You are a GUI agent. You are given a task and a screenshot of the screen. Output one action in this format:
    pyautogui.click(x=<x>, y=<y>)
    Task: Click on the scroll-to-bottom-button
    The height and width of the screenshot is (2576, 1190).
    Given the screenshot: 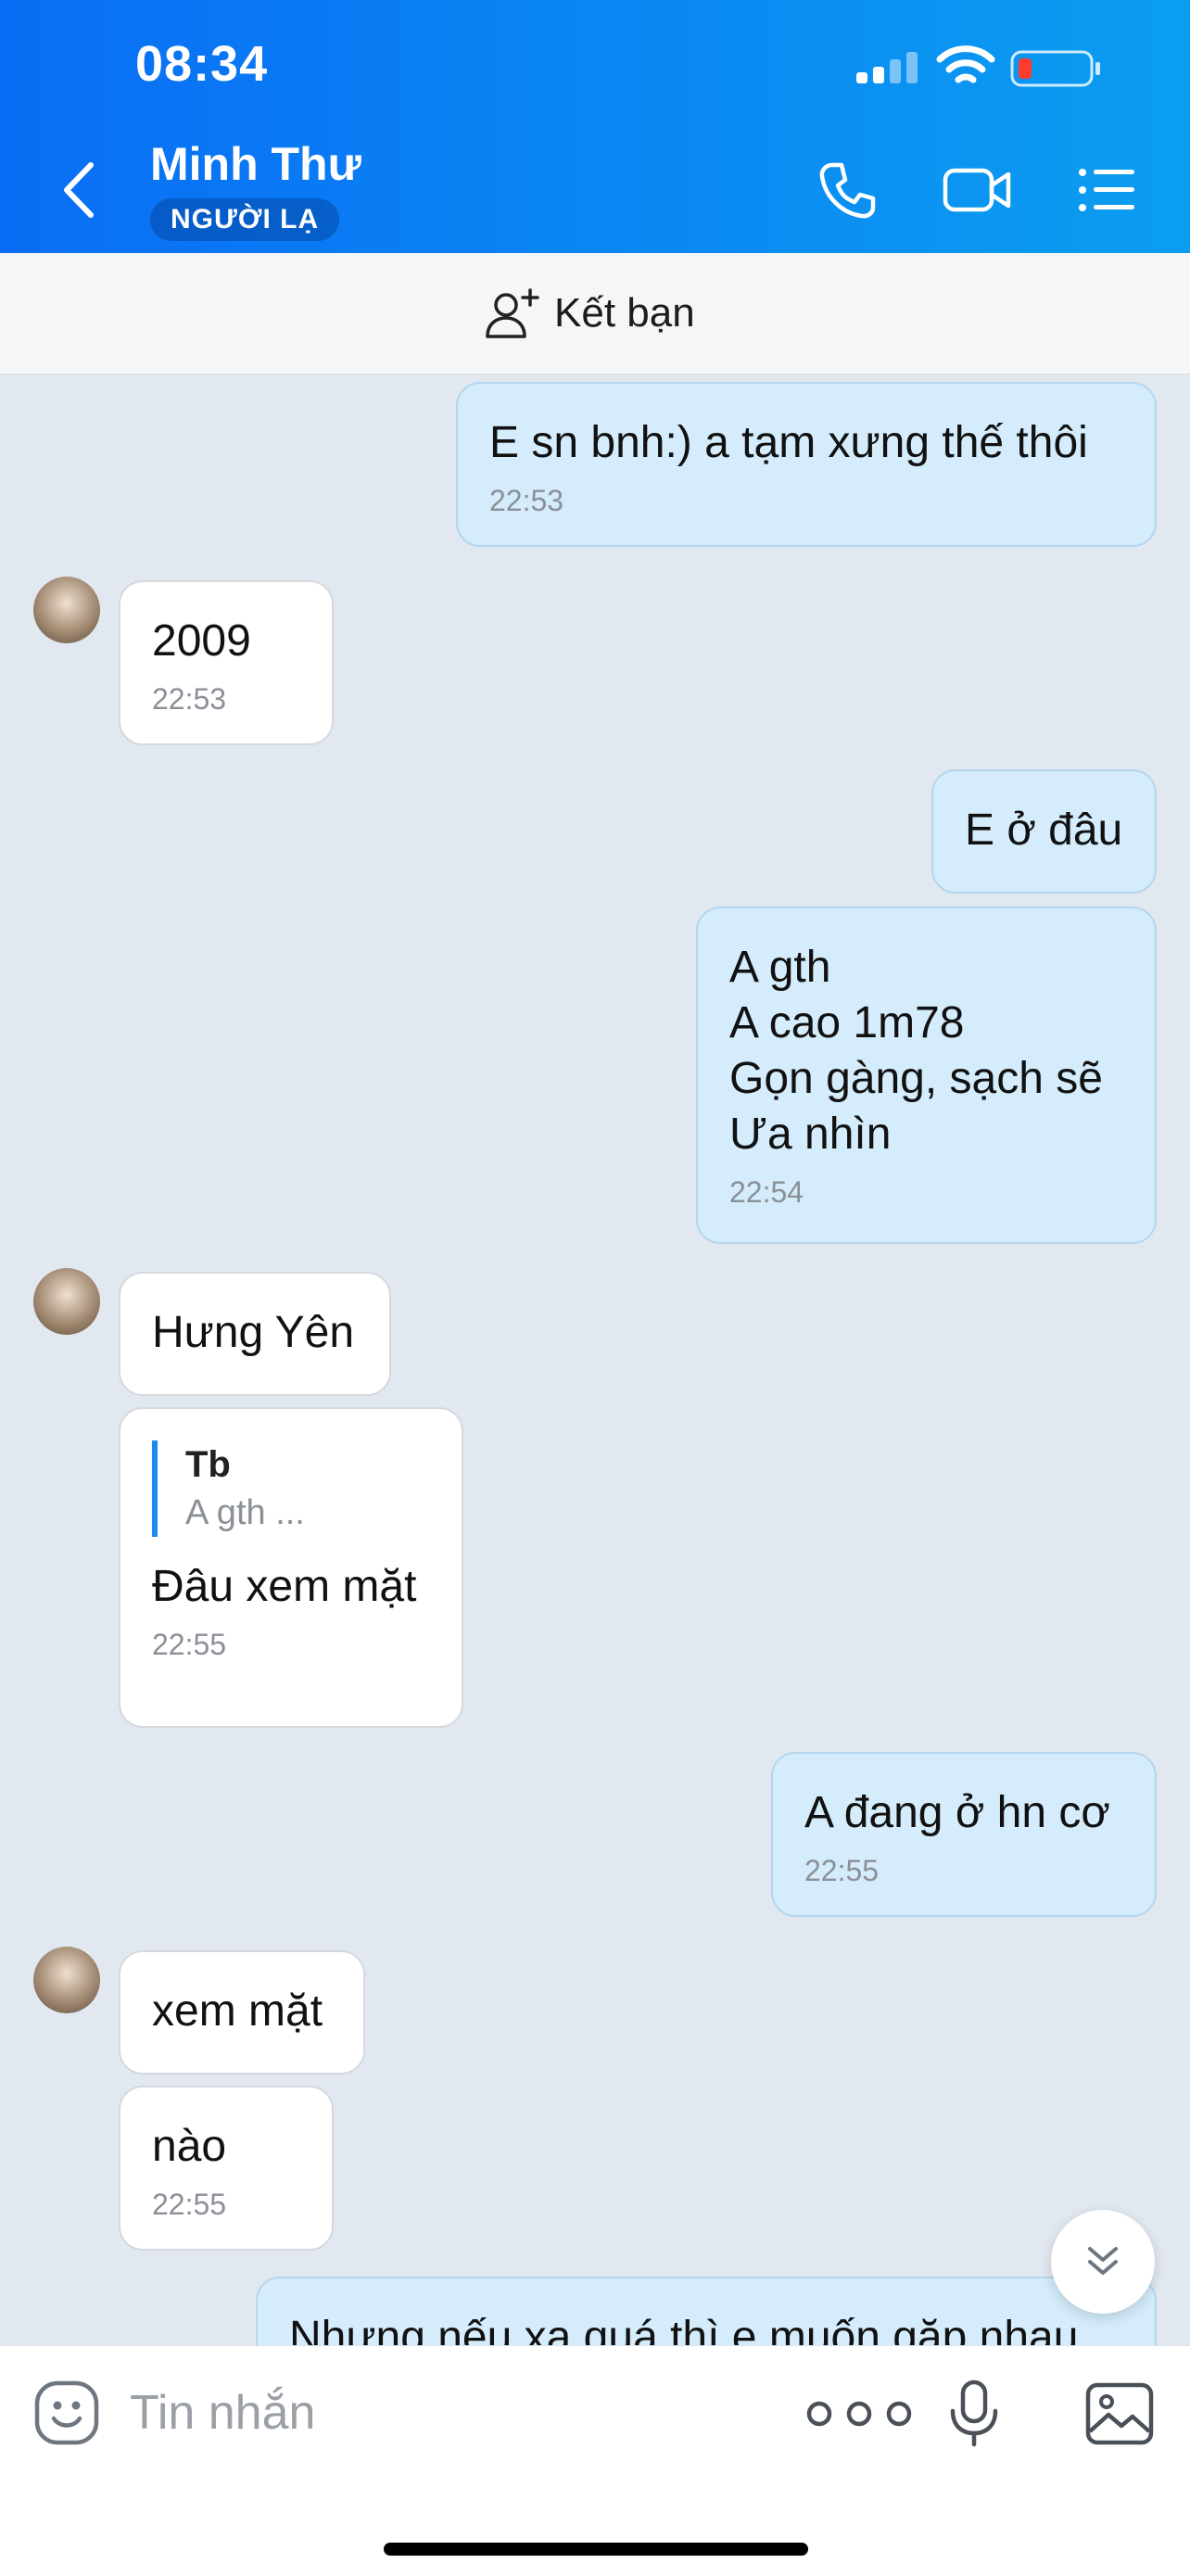 What is the action you would take?
    pyautogui.click(x=1103, y=2262)
    